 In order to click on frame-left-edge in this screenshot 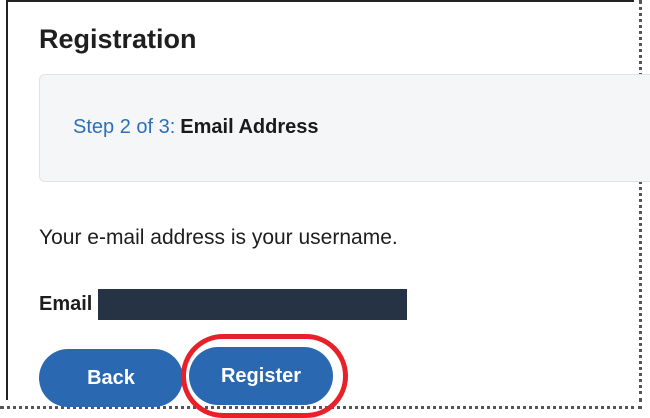, I will do `click(7, 200)`.